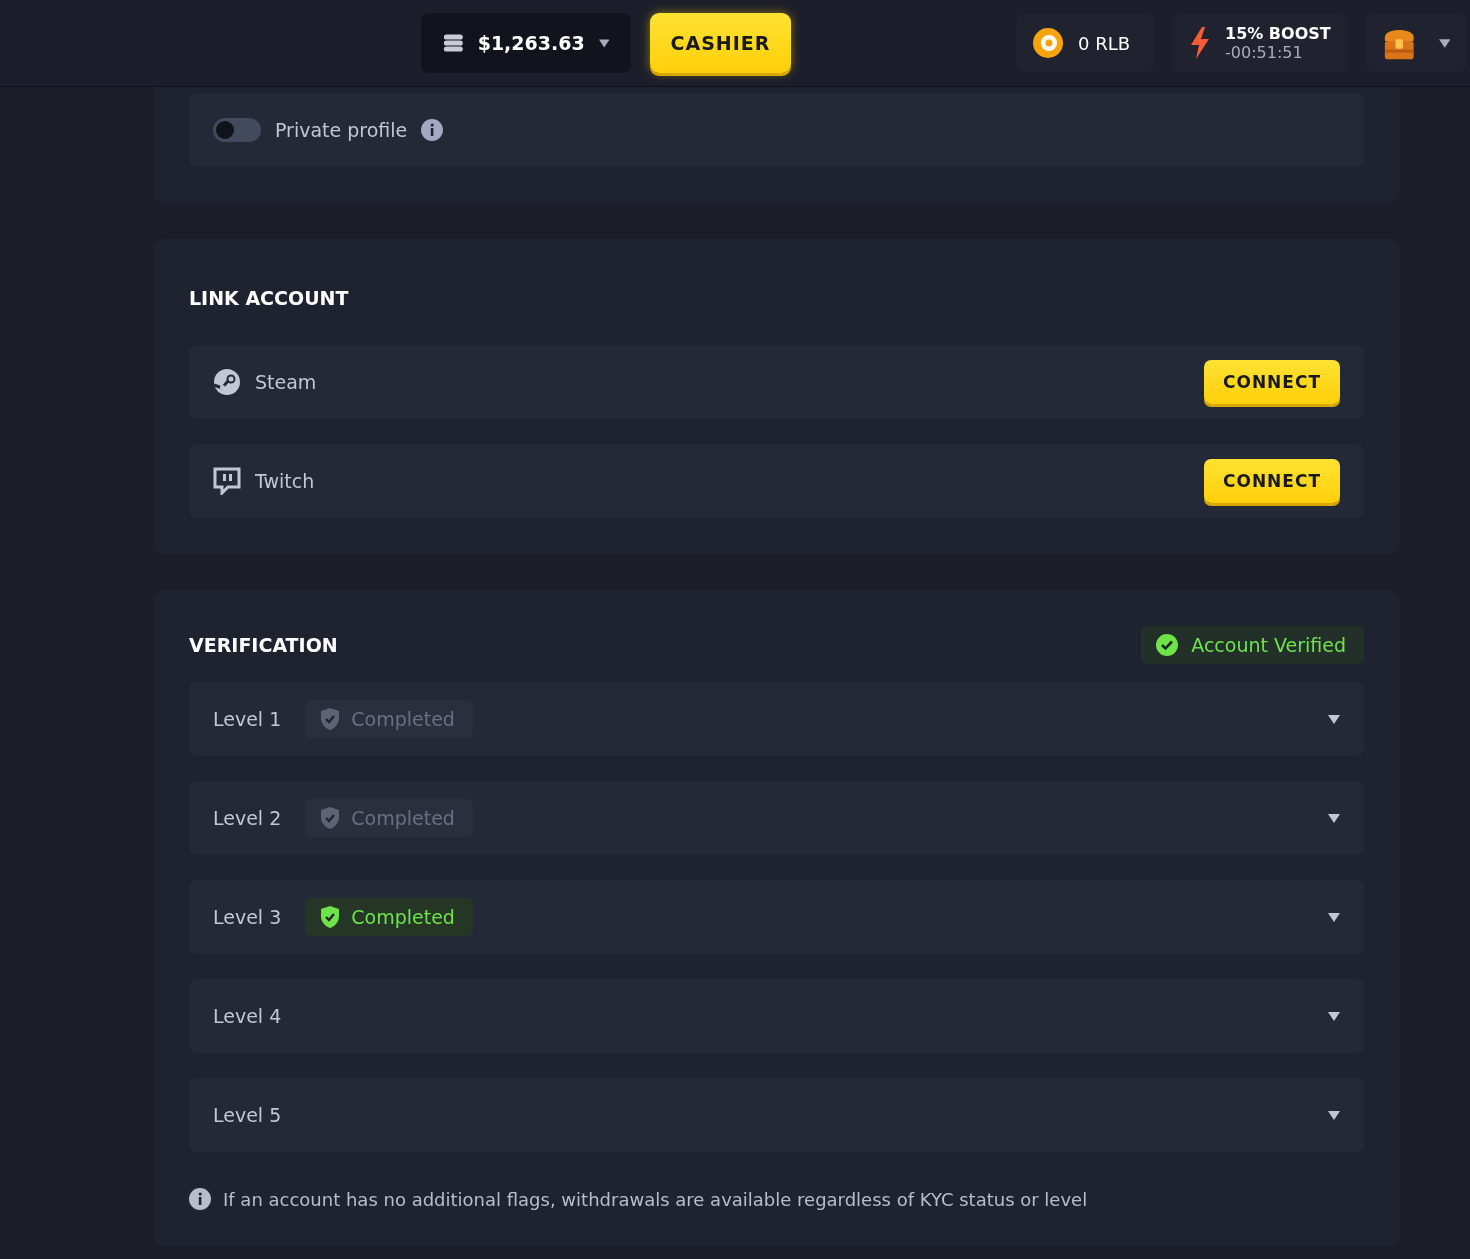  I want to click on cashier-button: CASHIER, so click(720, 43).